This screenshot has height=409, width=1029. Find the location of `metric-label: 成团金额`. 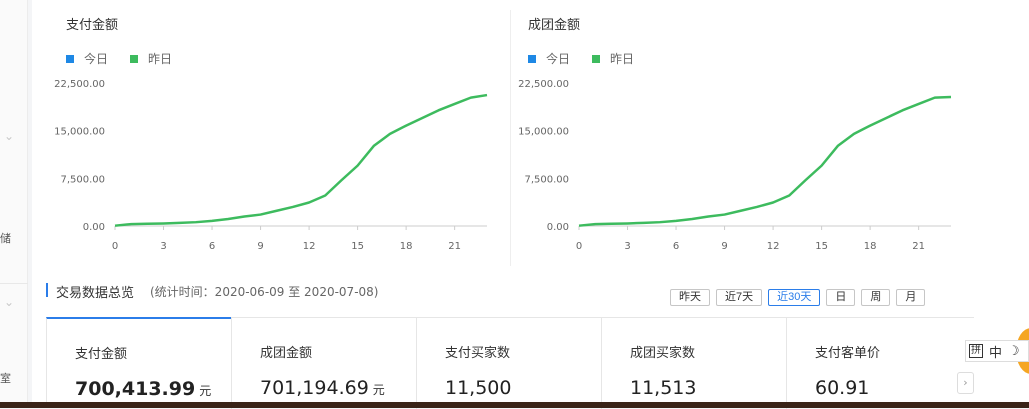

metric-label: 成团金额 is located at coordinates (286, 353).